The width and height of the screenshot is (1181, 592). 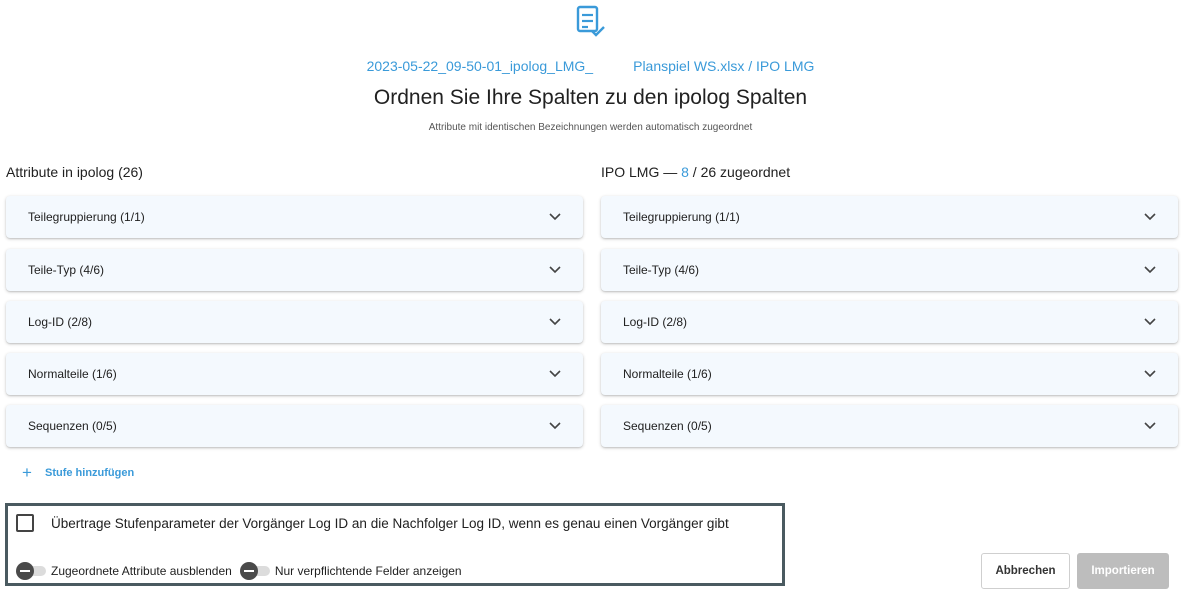 What do you see at coordinates (1025, 571) in the screenshot?
I see `cancel-button: Abbrechen` at bounding box center [1025, 571].